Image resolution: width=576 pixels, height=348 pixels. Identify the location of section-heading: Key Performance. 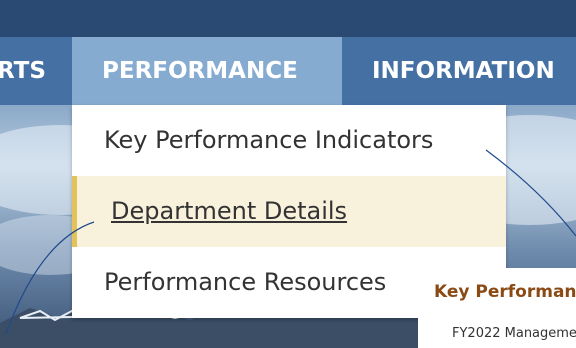
(505, 292).